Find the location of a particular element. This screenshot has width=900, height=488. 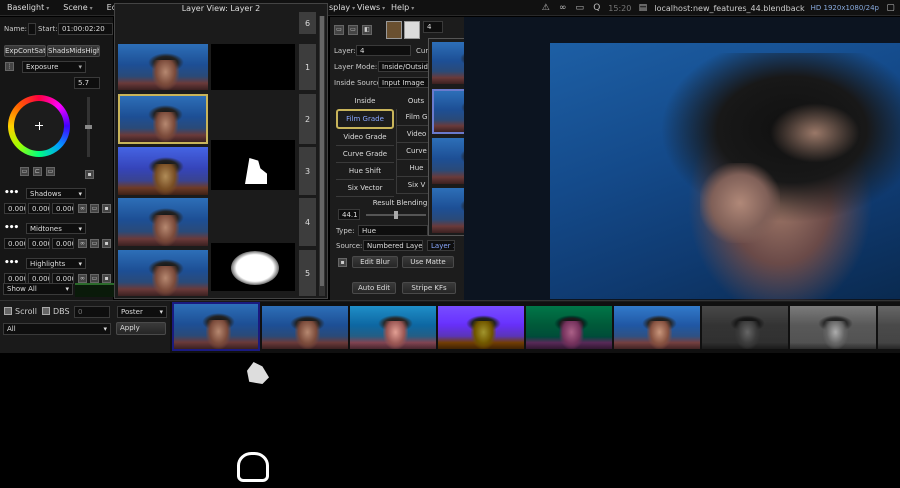

start-field: 01:00:02:20 is located at coordinates (85, 29).